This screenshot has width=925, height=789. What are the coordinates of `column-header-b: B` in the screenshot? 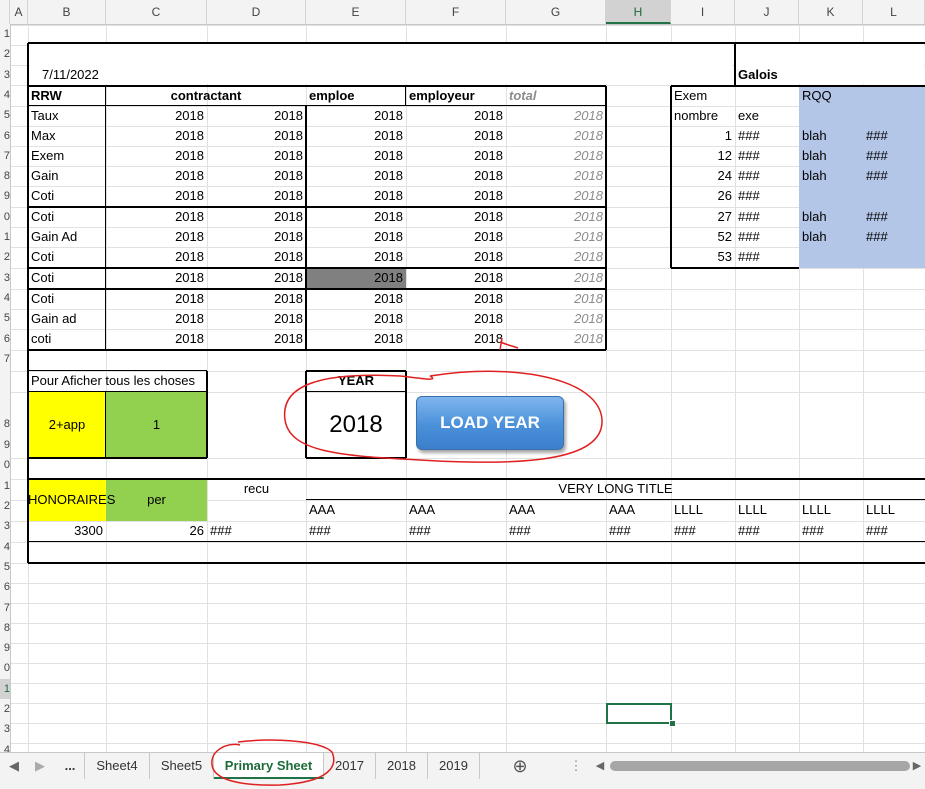 It's located at (67, 12).